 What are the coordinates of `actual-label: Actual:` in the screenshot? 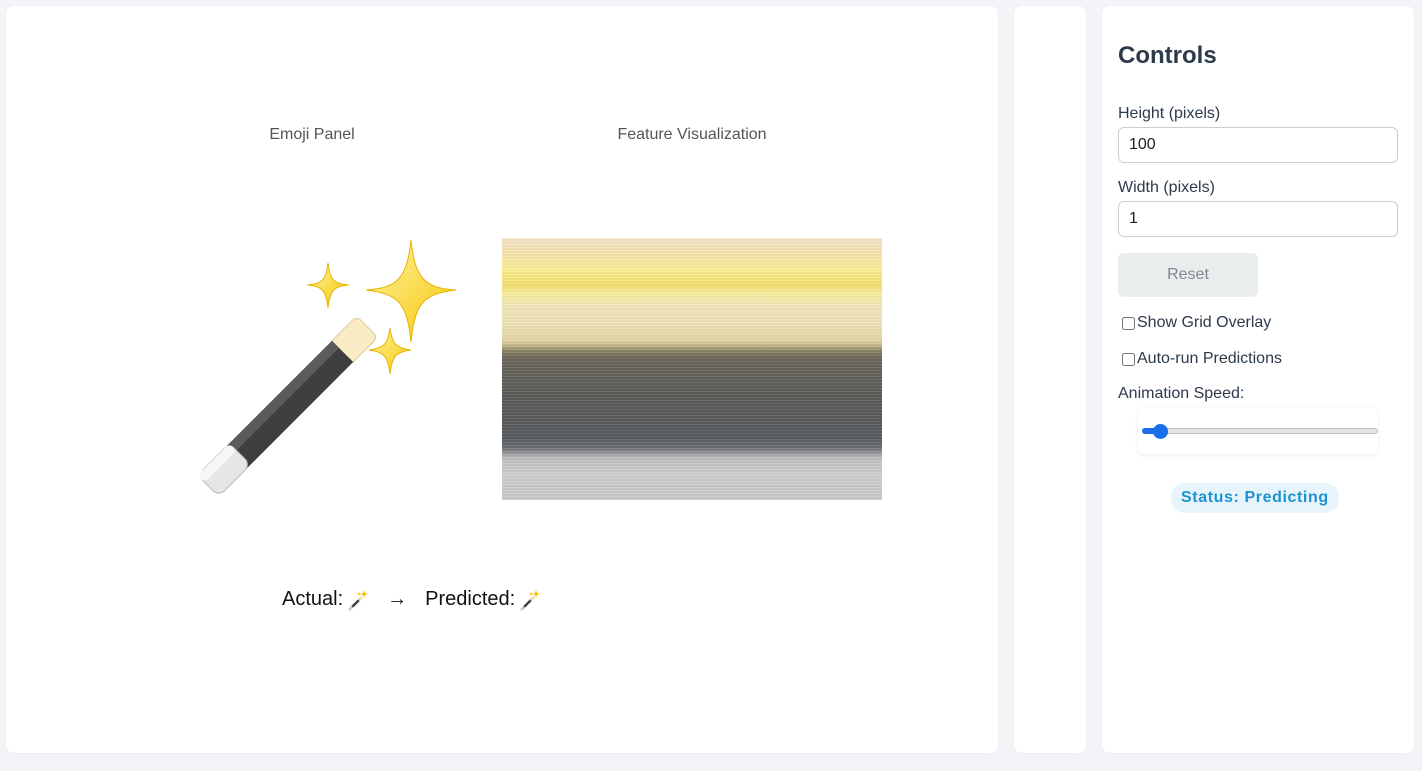 It's located at (313, 599).